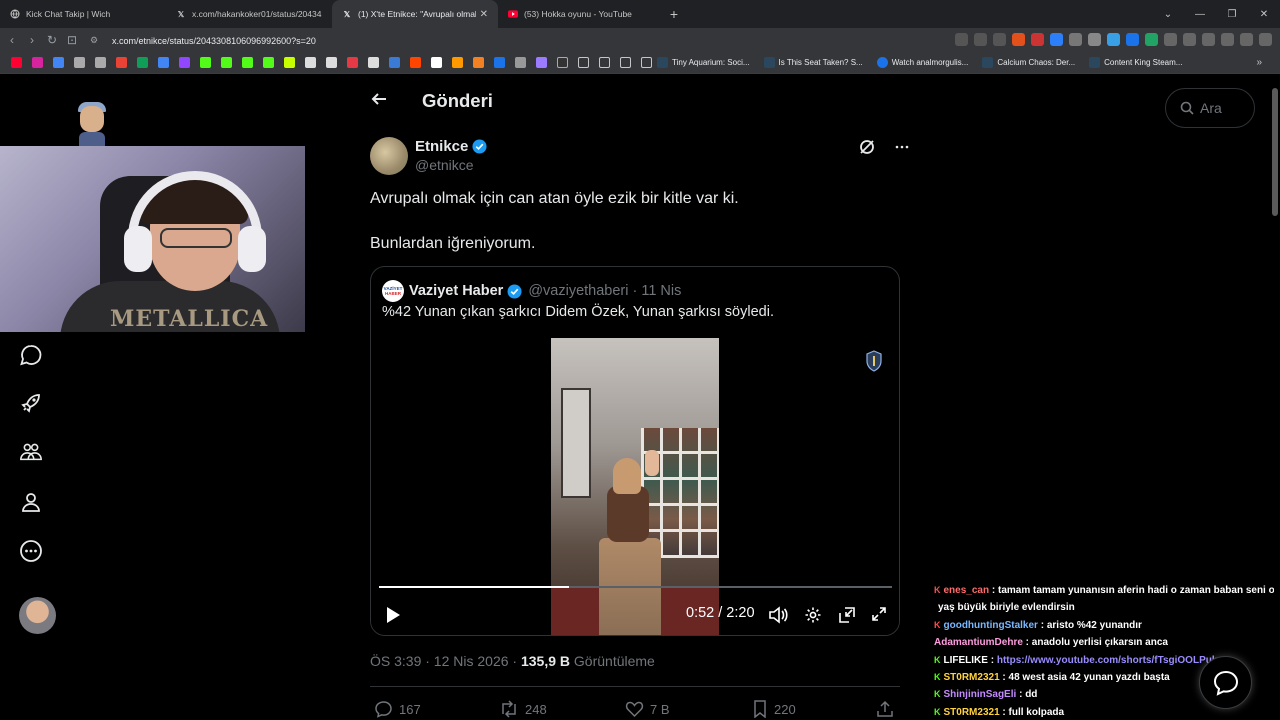 The image size is (1280, 720). I want to click on site-settings-icon: ⚙, so click(96, 40).